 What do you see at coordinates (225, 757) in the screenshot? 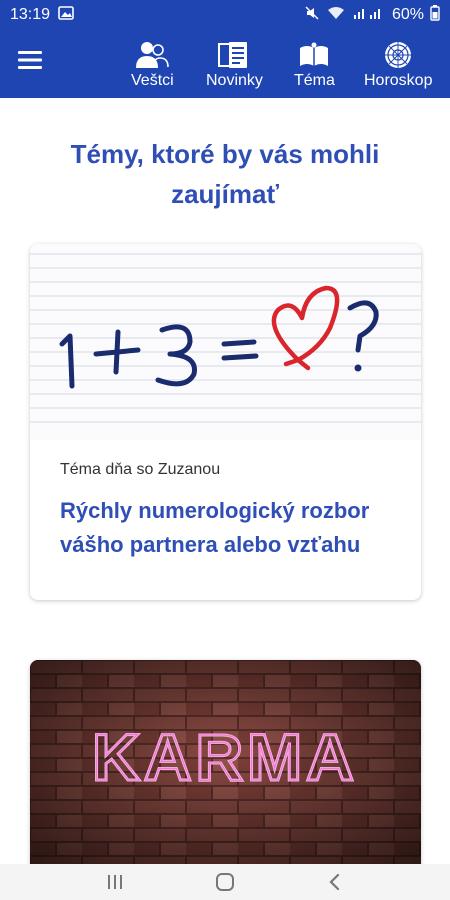
I see `svg-text: KARMA` at bounding box center [225, 757].